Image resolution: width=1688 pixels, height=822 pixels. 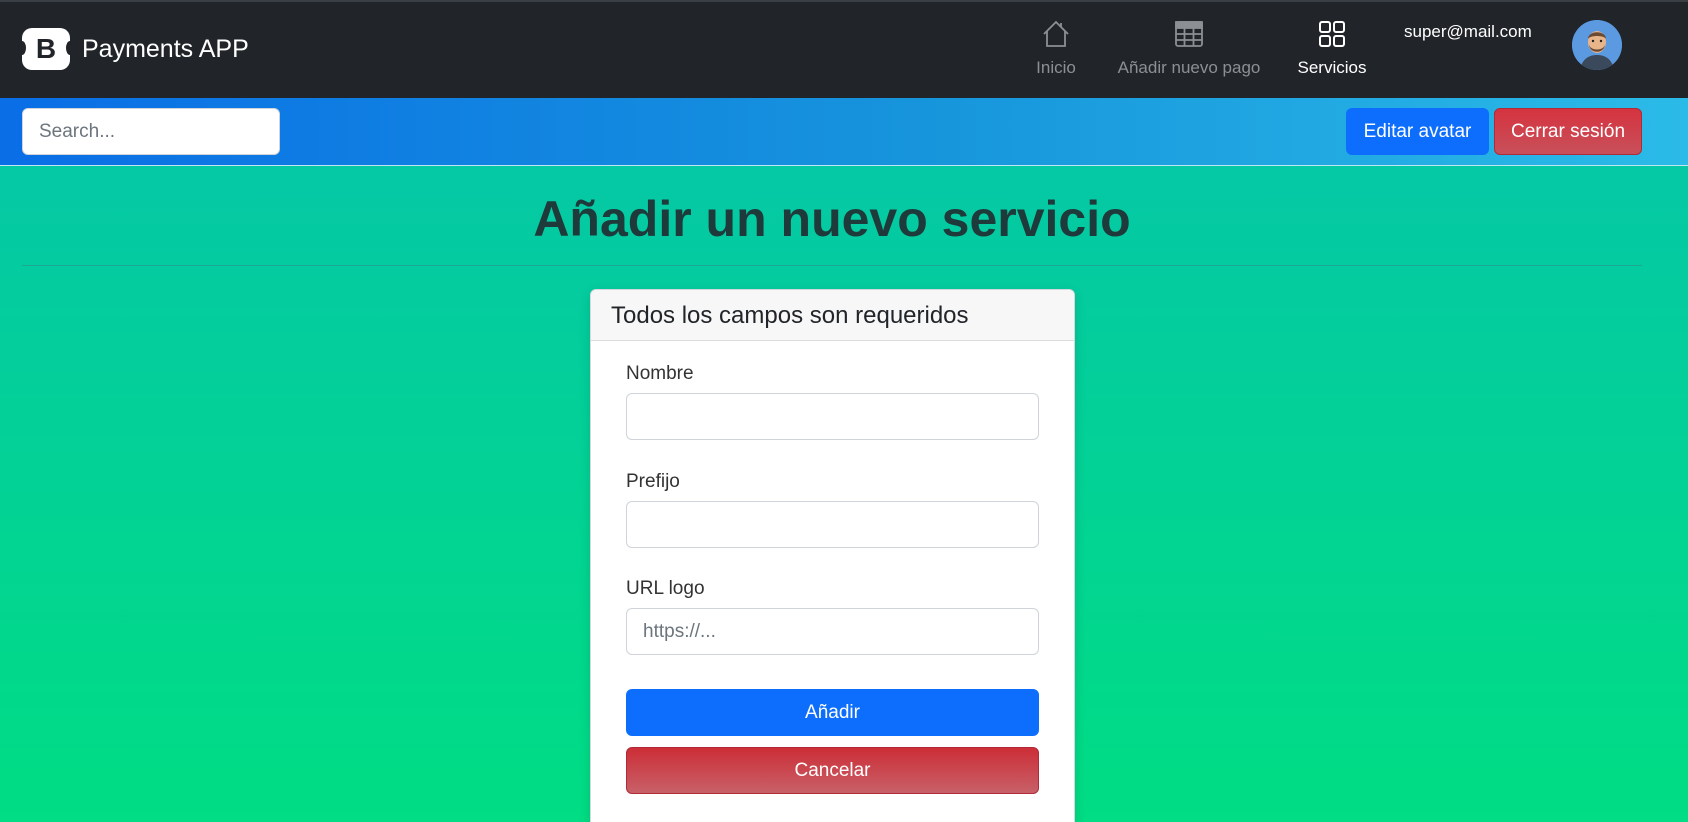 I want to click on prefix-label: Prefijo, so click(x=653, y=481).